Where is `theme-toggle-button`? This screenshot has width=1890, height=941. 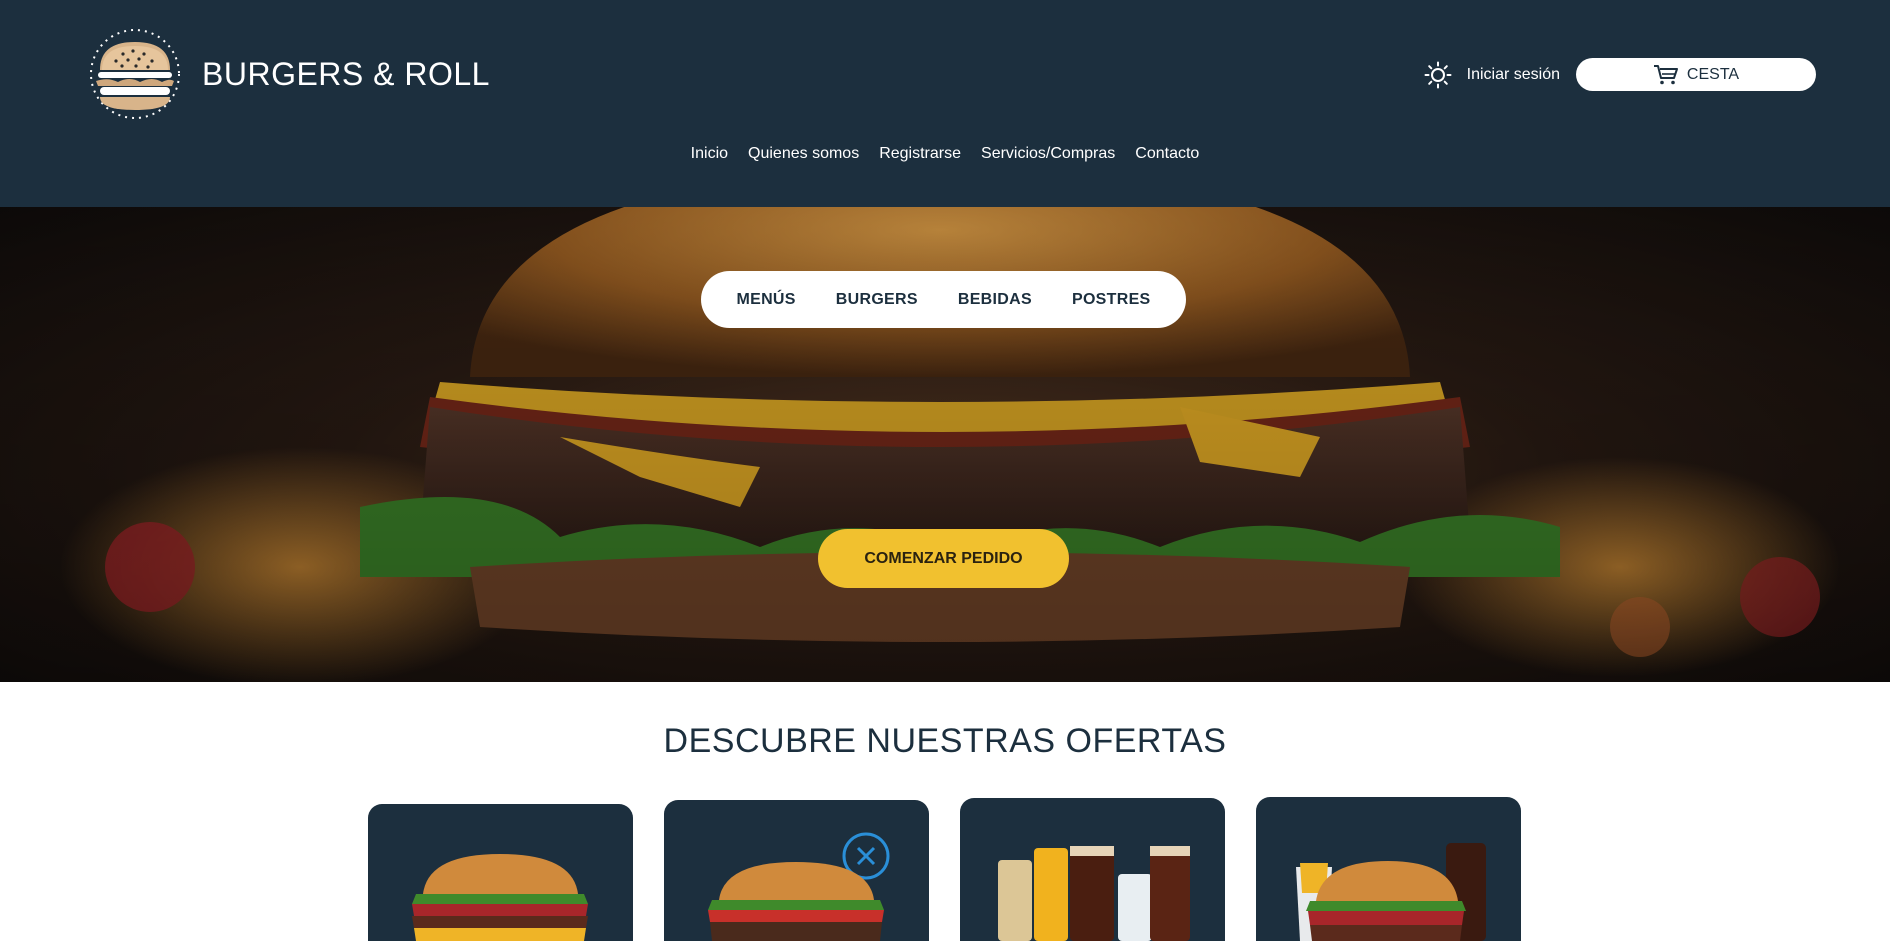
theme-toggle-button is located at coordinates (1438, 75).